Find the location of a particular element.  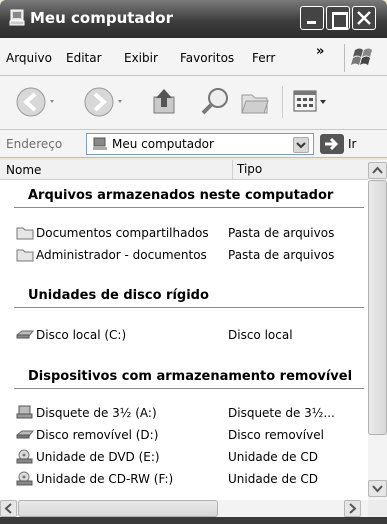

chevron-left-icon is located at coordinates (8, 508).